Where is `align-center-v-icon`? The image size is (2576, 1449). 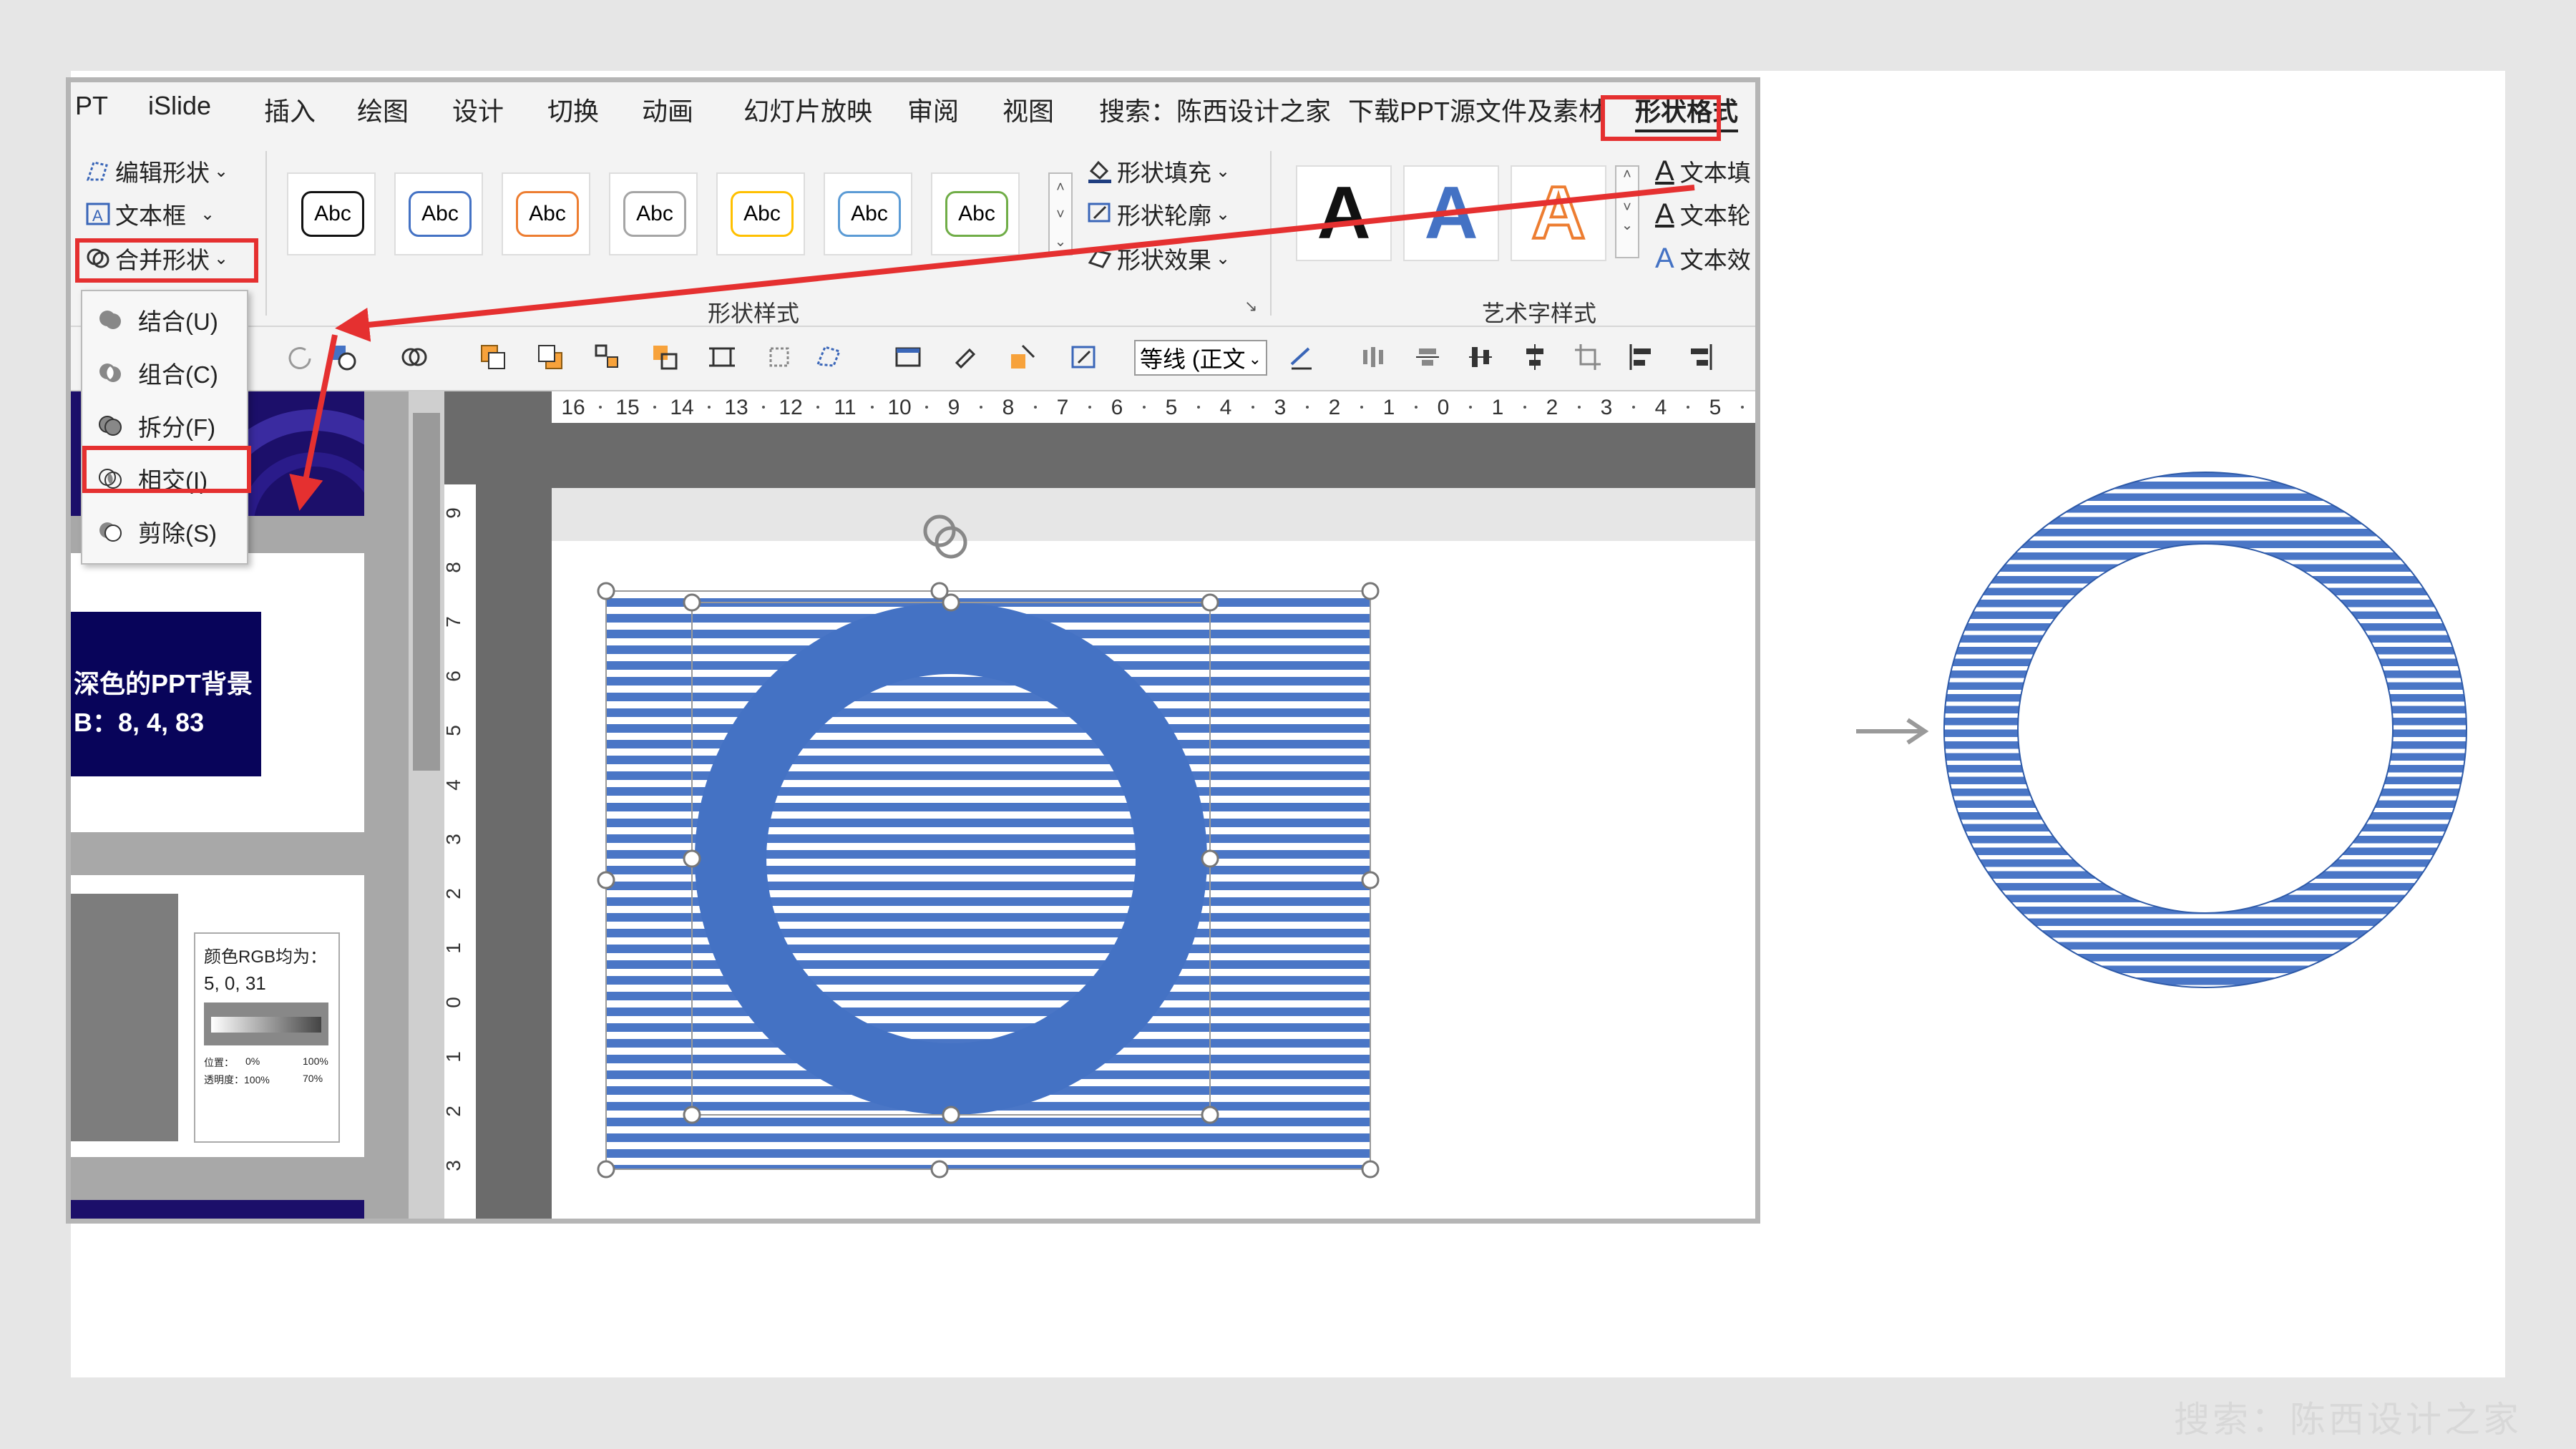 align-center-v-icon is located at coordinates (1427, 357).